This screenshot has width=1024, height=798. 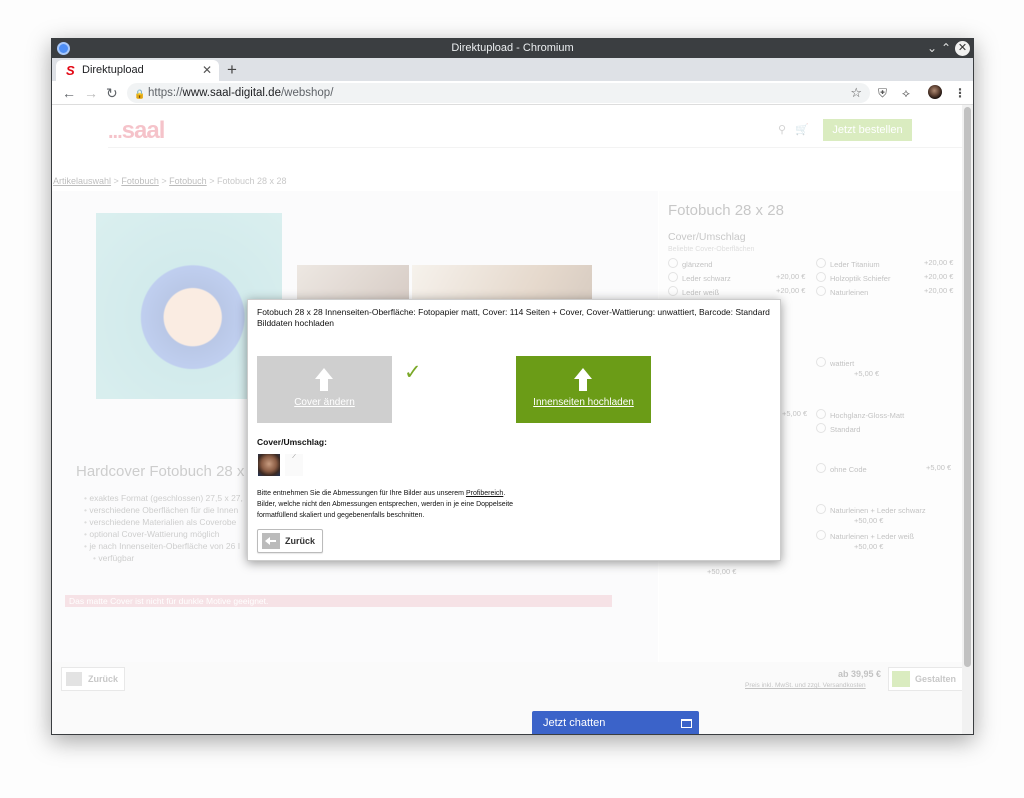 I want to click on option-holzoptik: Holzoptik Schiefer, so click(x=853, y=277).